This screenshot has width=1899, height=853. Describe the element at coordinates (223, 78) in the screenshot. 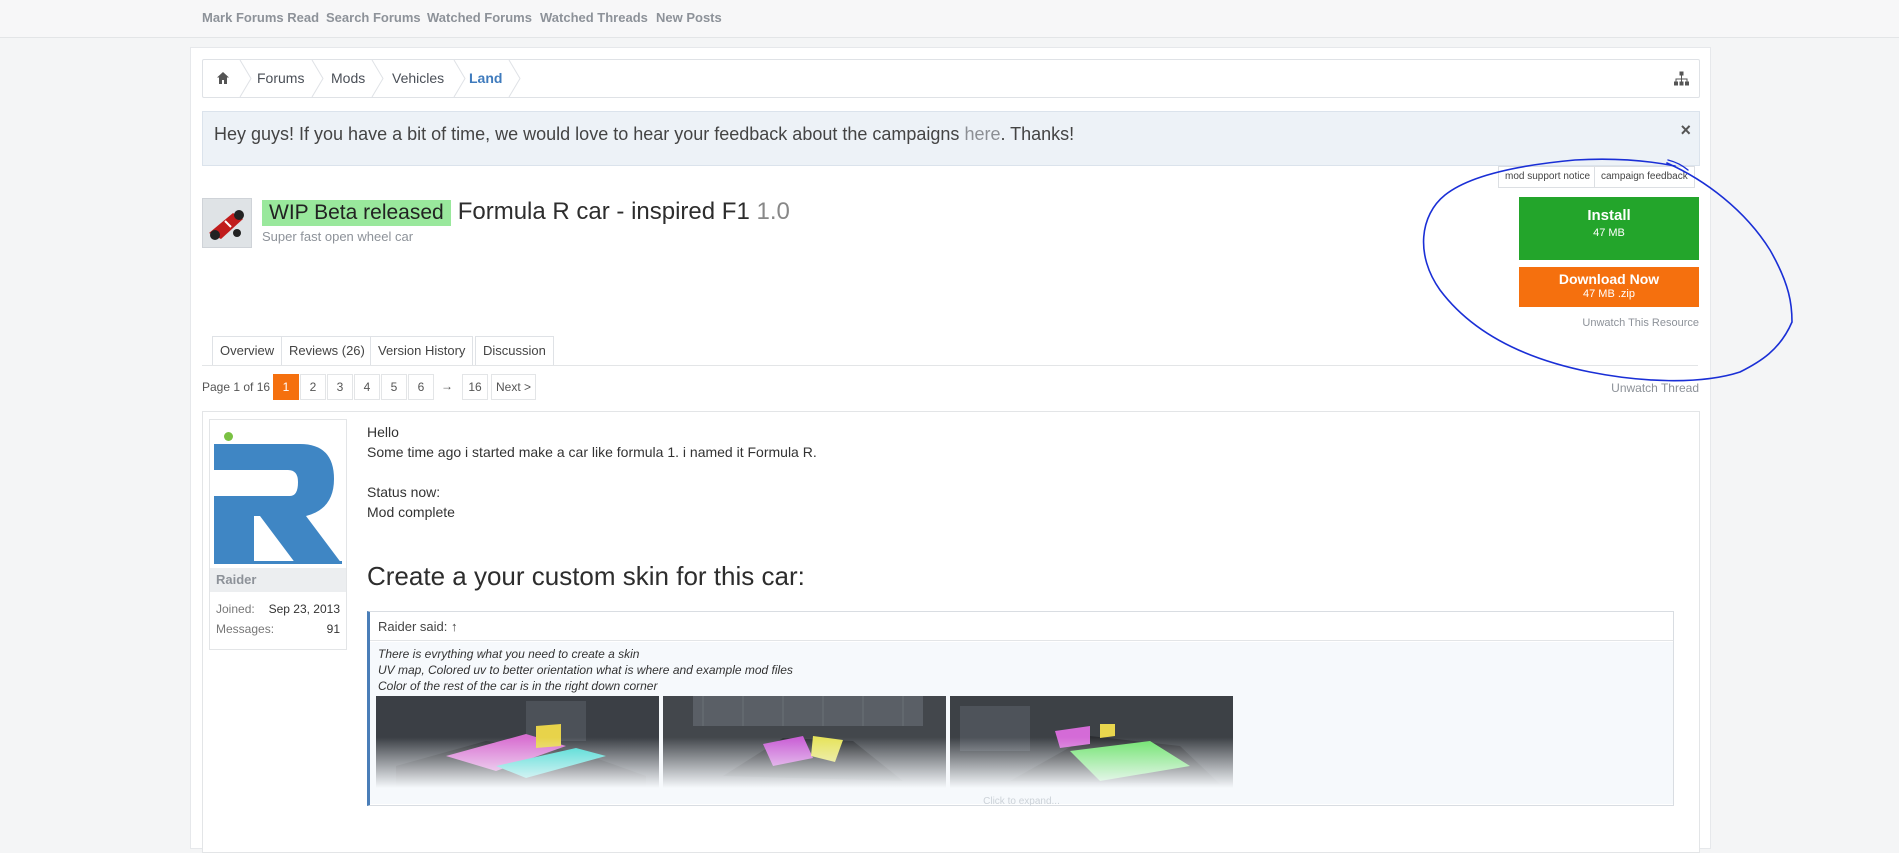

I see `home-icon` at that location.